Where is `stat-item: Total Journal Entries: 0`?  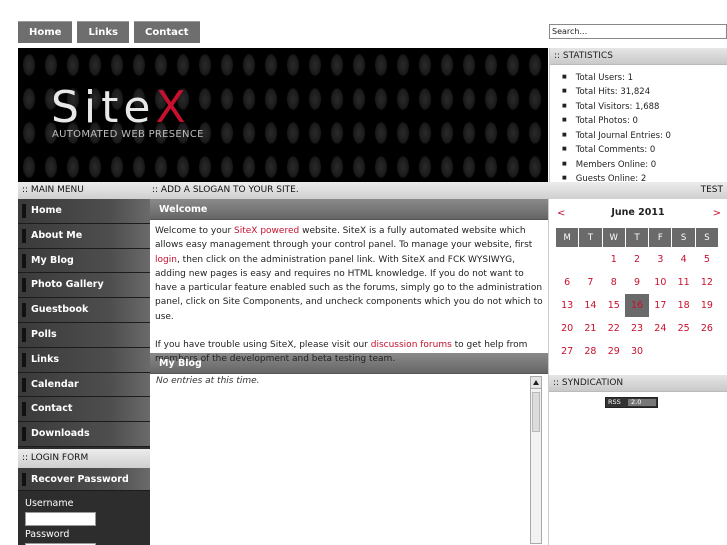
stat-item: Total Journal Entries: 0 is located at coordinates (644, 136).